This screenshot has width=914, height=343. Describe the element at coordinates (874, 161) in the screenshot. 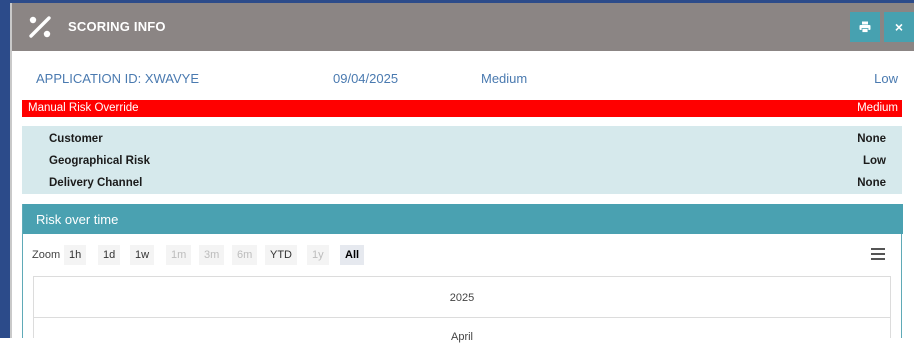

I see `factor-value: Low` at that location.